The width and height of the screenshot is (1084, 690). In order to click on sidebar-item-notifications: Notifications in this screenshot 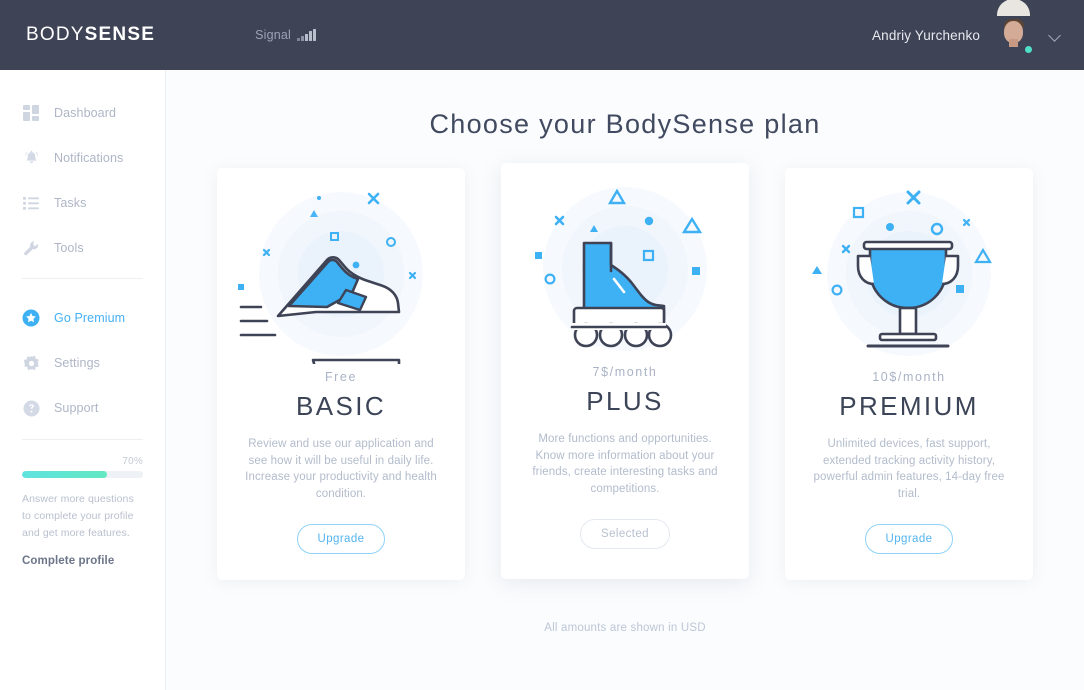, I will do `click(82, 158)`.